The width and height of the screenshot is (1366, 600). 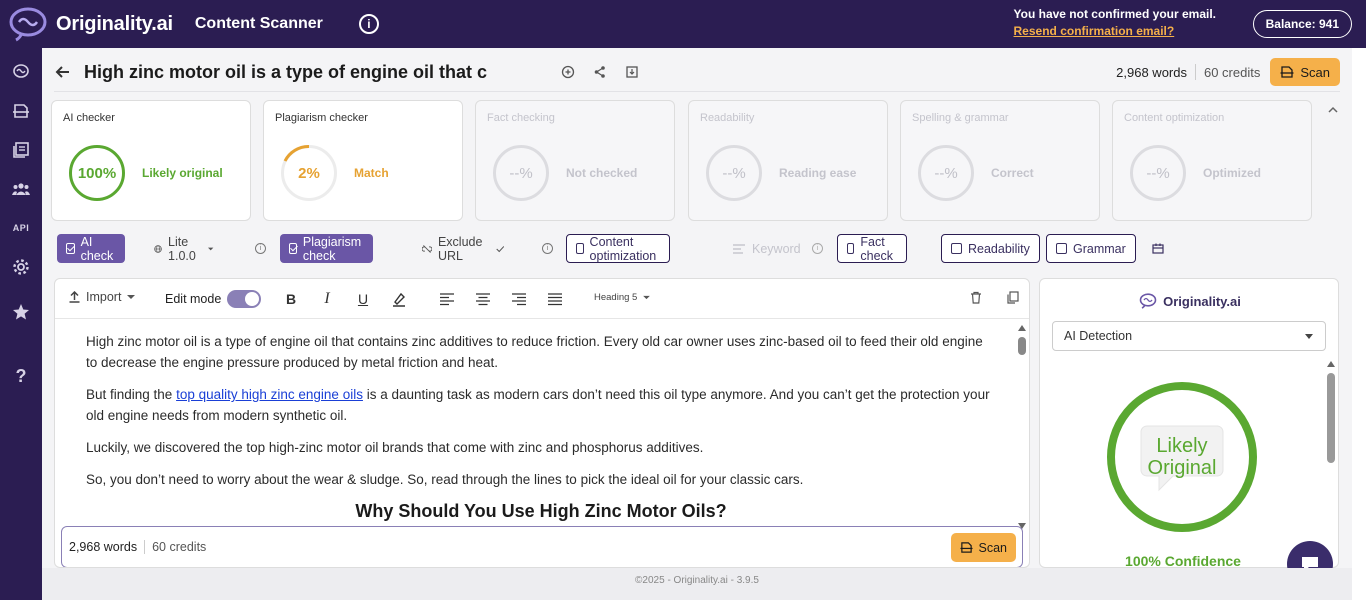 I want to click on brand-logo: Originality.ai, so click(x=90, y=24).